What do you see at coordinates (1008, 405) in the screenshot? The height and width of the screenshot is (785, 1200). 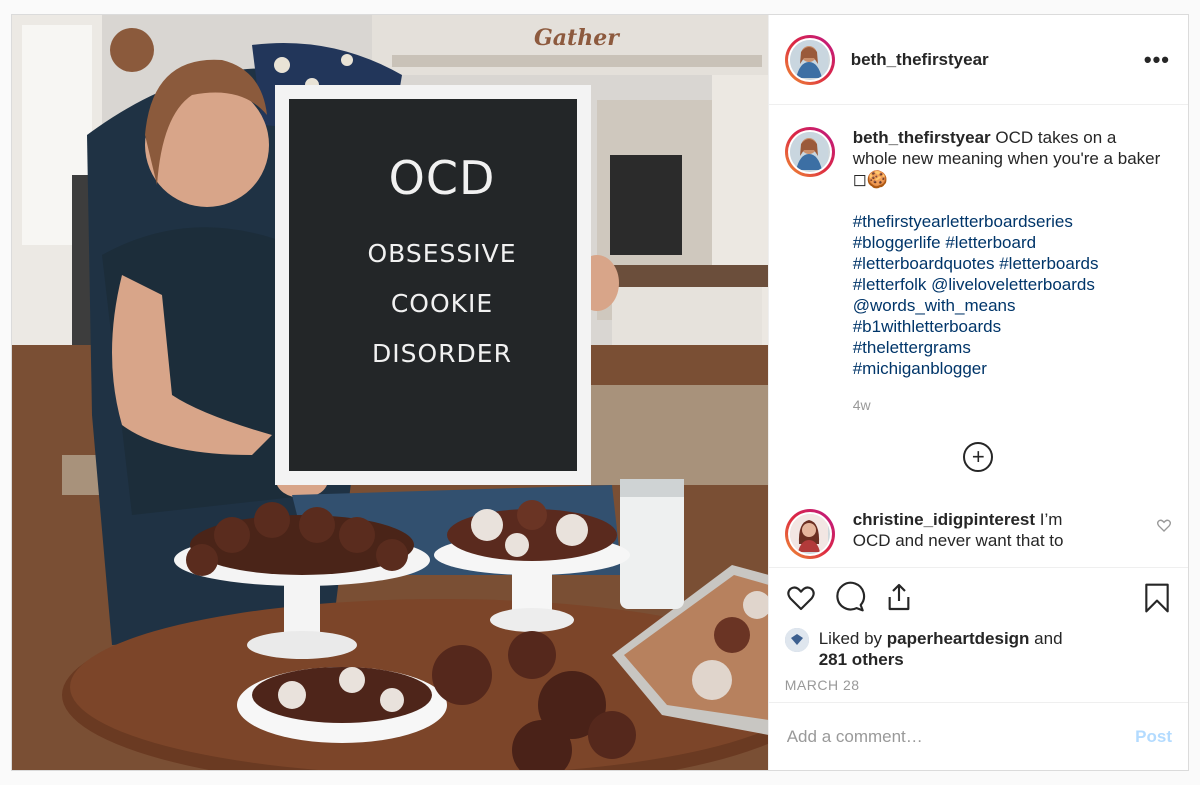 I see `caption-timestamp: 4w` at bounding box center [1008, 405].